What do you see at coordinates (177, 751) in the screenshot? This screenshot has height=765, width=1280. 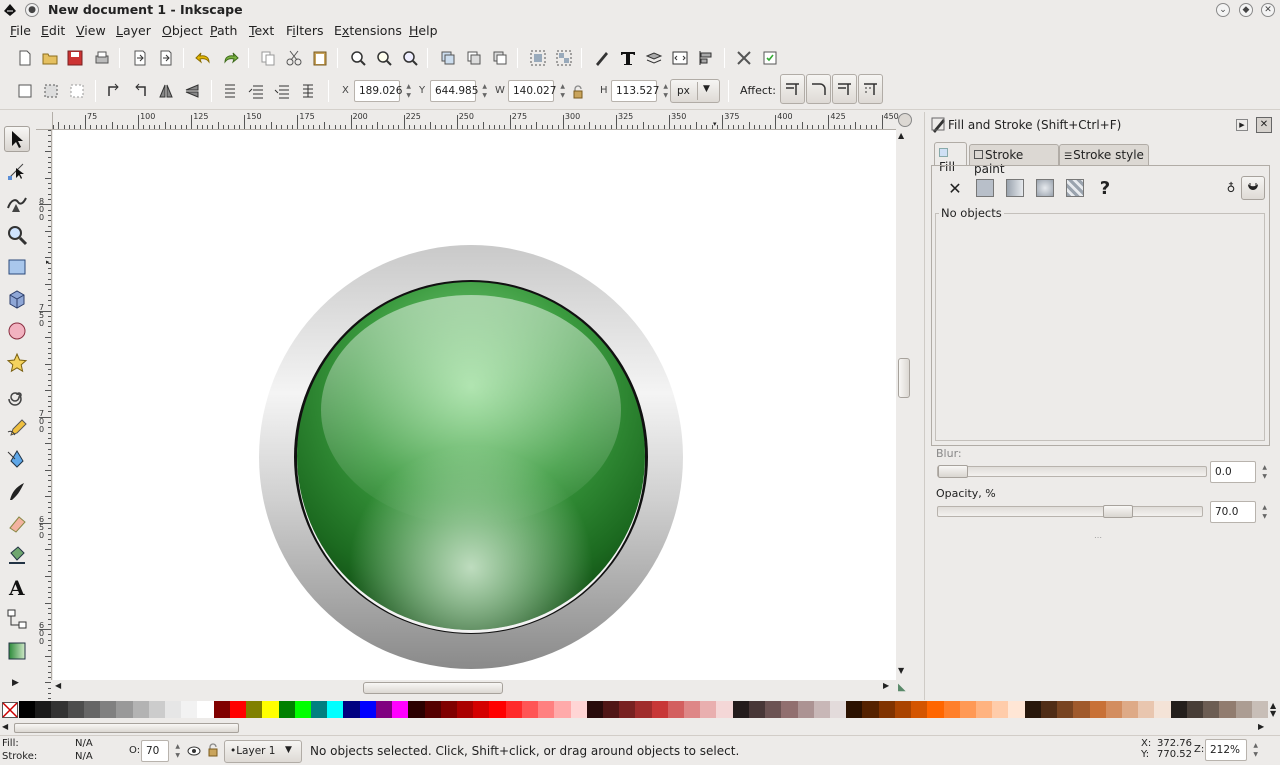 I see `status-opacity-spin-icon: ▲ ▼` at bounding box center [177, 751].